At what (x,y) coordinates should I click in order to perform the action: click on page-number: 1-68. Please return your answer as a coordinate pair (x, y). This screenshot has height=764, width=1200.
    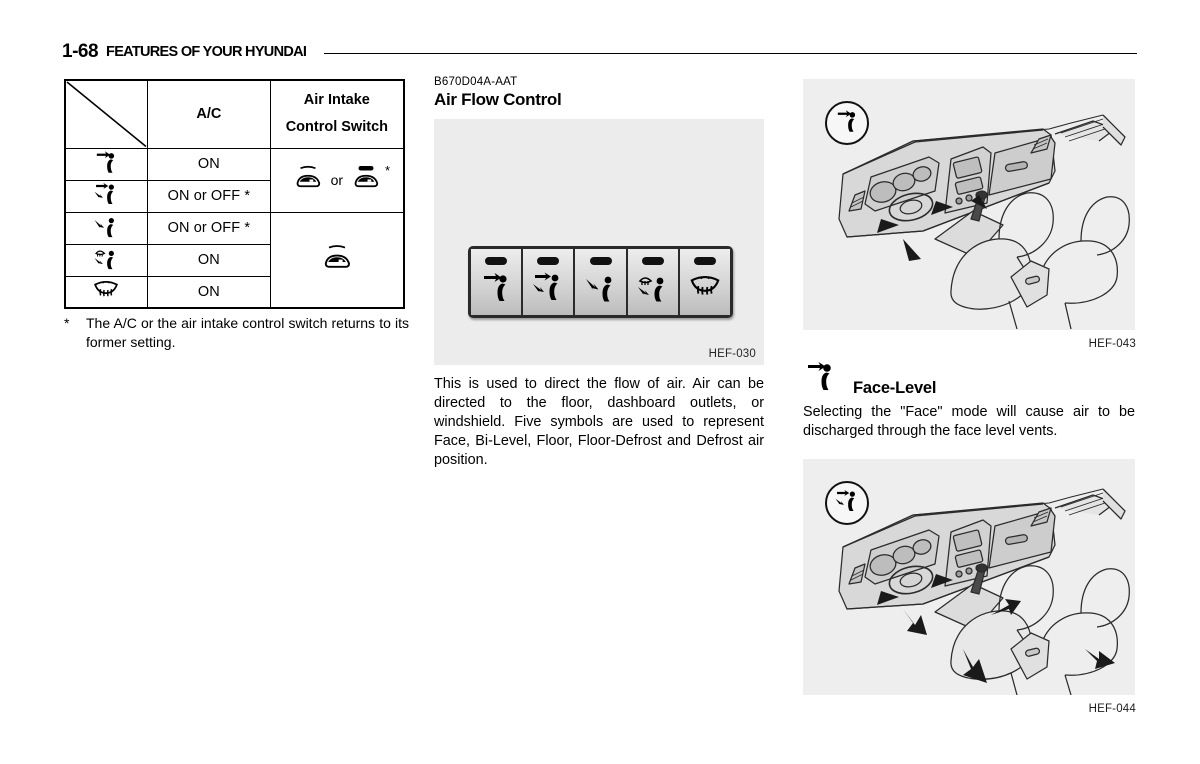
    Looking at the image, I should click on (80, 51).